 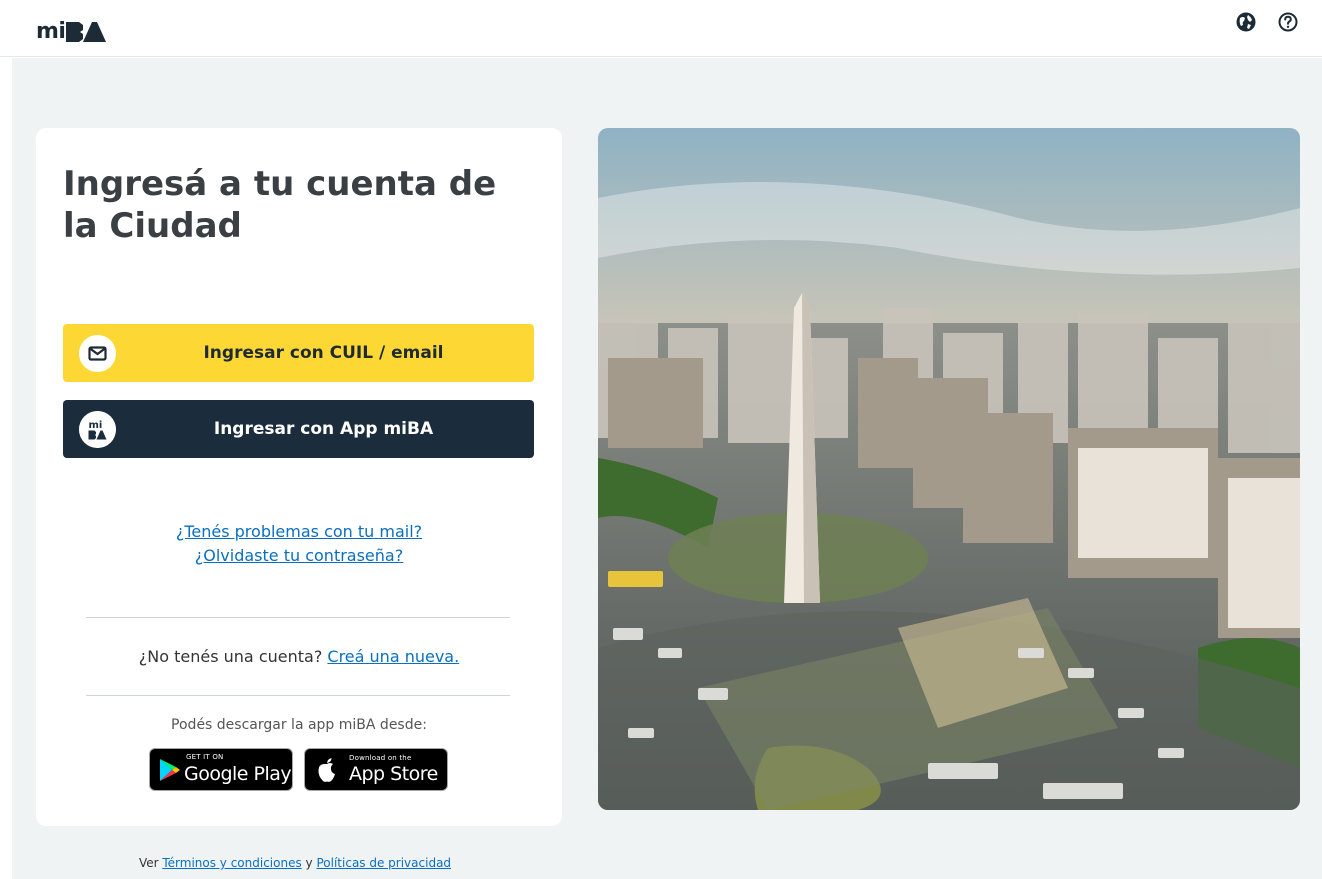 What do you see at coordinates (299, 532) in the screenshot?
I see `mail-problem-link: ¿Tenés problemas con tu mail?` at bounding box center [299, 532].